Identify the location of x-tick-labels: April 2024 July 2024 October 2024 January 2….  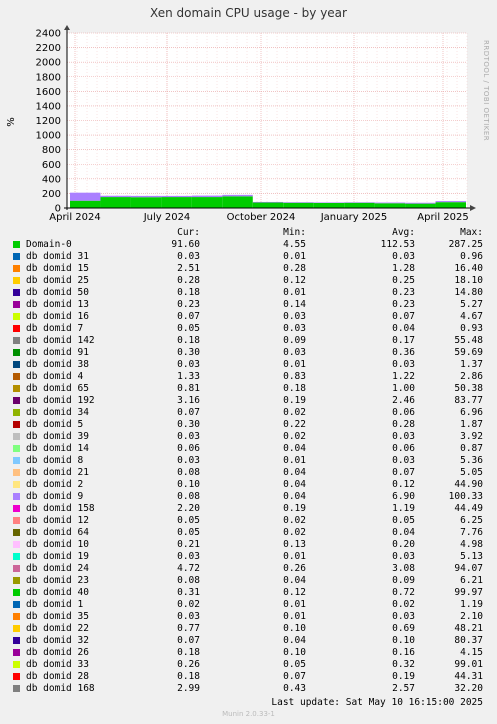
(258, 217).